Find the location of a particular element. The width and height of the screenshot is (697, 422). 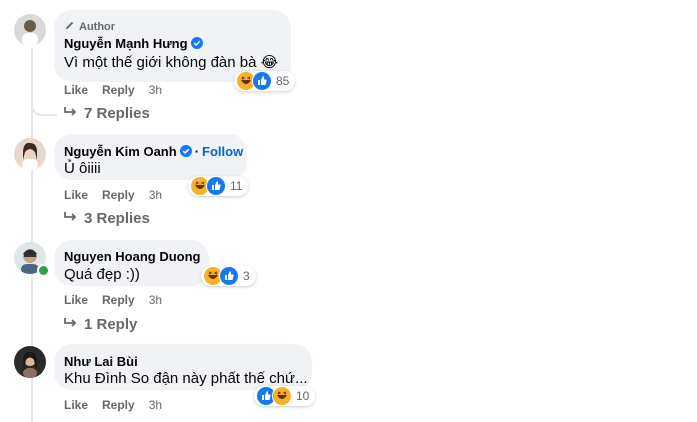

thread-line is located at coordinates (32, 400).